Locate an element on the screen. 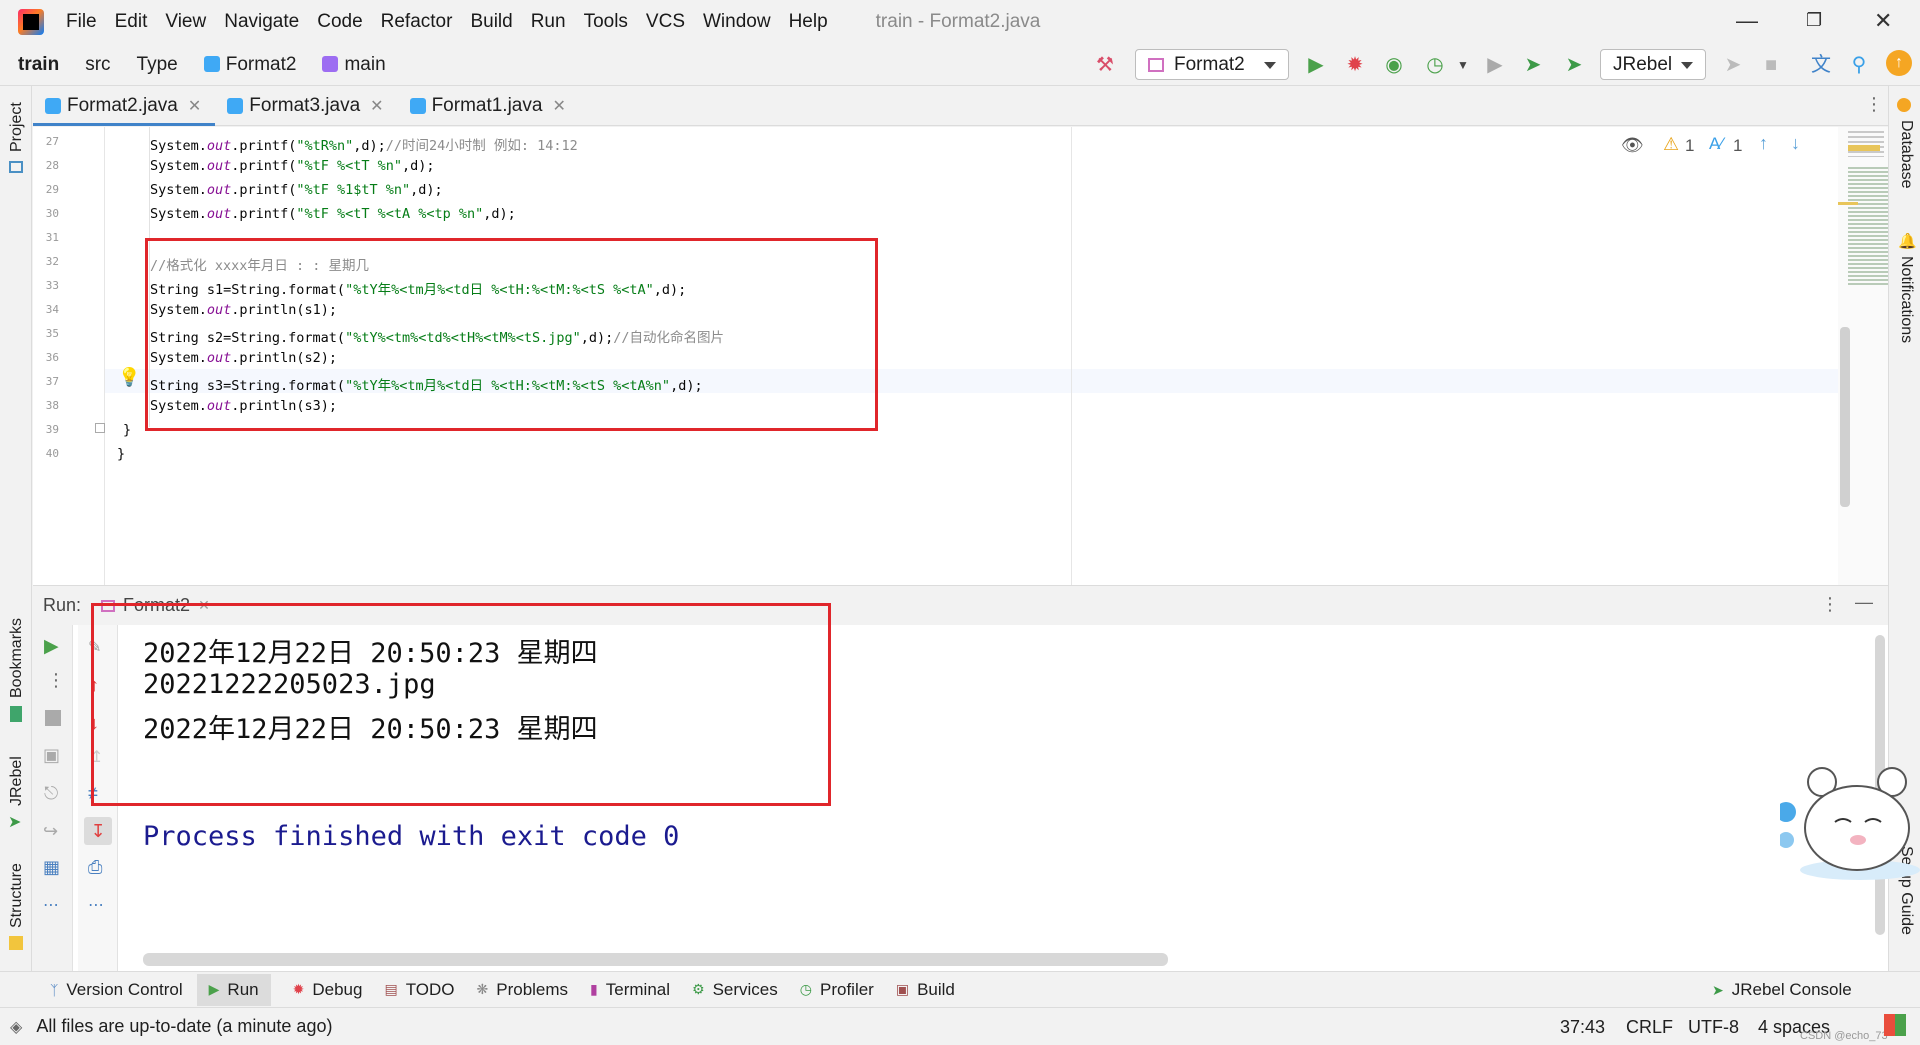 The width and height of the screenshot is (1920, 1045). line-number: 35 is located at coordinates (52, 333).